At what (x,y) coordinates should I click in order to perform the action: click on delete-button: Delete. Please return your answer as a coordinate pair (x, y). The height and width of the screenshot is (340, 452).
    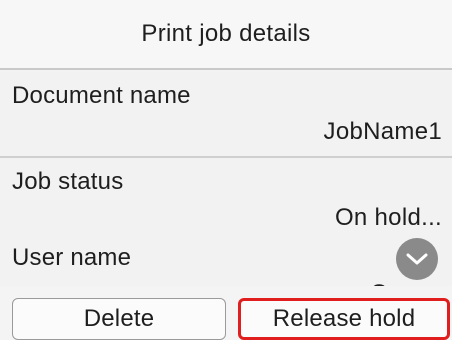
    Looking at the image, I should click on (119, 319).